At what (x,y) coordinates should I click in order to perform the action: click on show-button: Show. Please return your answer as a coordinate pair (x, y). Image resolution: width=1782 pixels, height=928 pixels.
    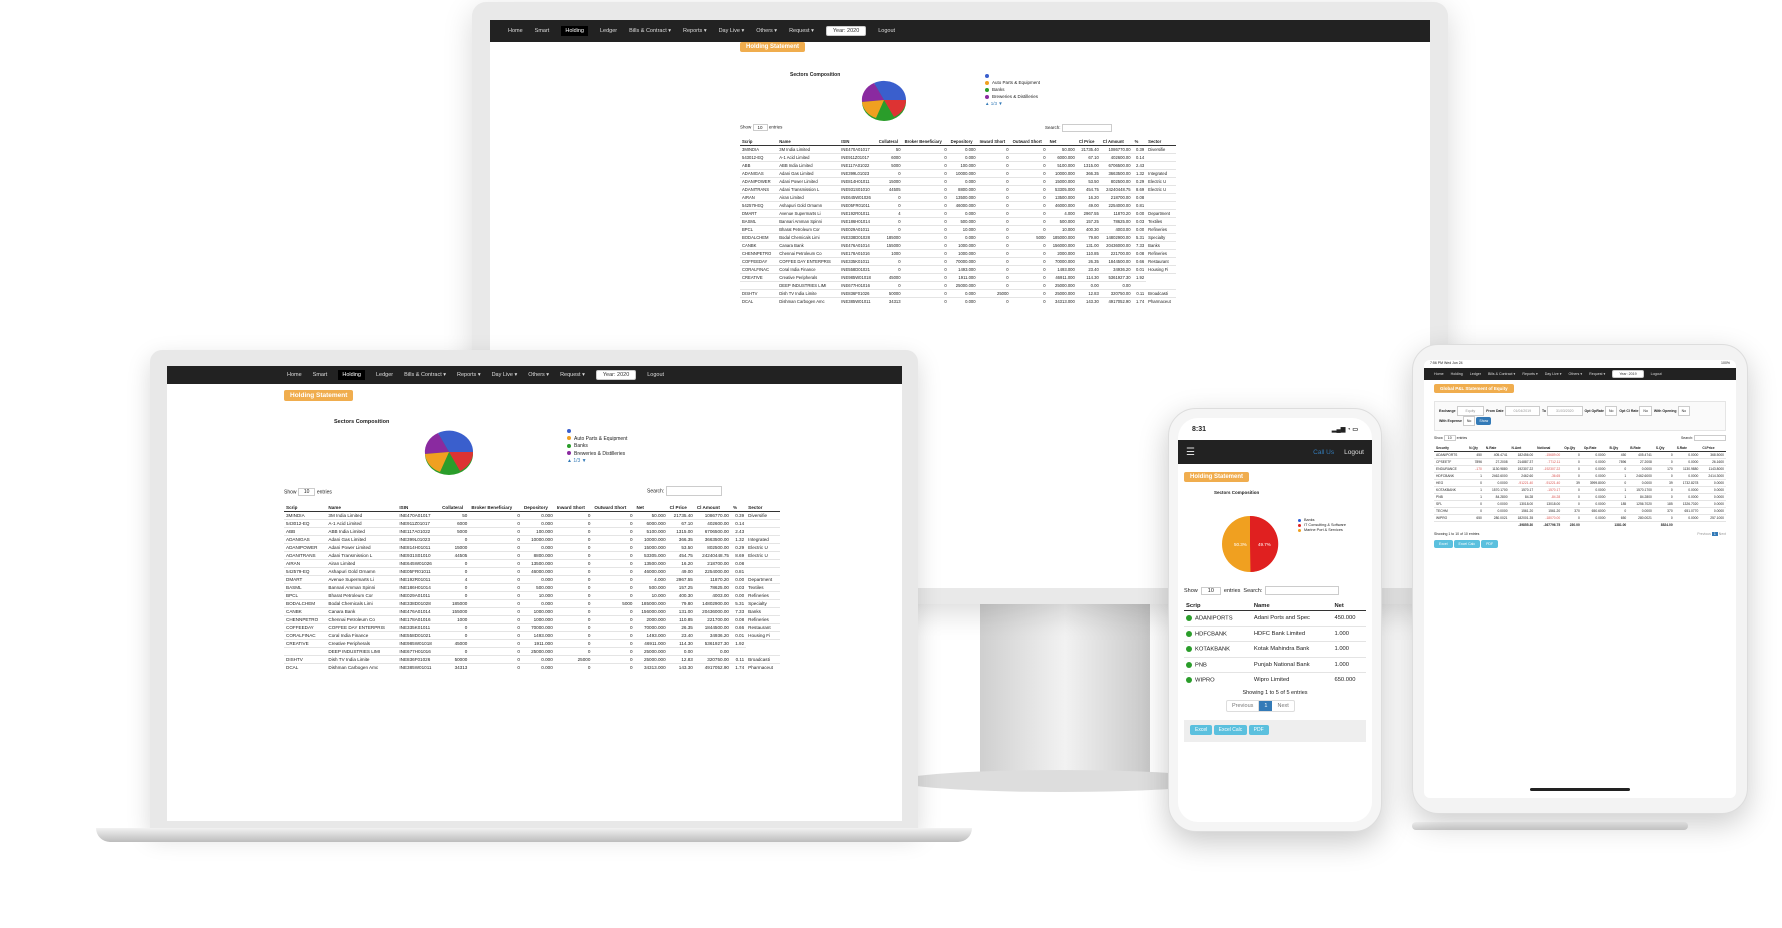
    Looking at the image, I should click on (1484, 420).